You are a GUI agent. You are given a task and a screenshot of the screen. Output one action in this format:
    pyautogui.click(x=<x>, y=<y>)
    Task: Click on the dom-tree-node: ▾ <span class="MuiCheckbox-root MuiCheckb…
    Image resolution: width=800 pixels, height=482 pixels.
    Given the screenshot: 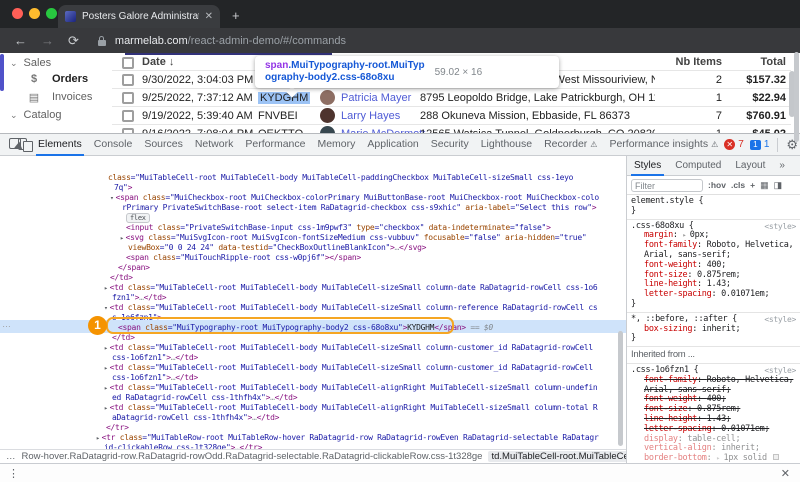 What is the action you would take?
    pyautogui.click(x=354, y=198)
    